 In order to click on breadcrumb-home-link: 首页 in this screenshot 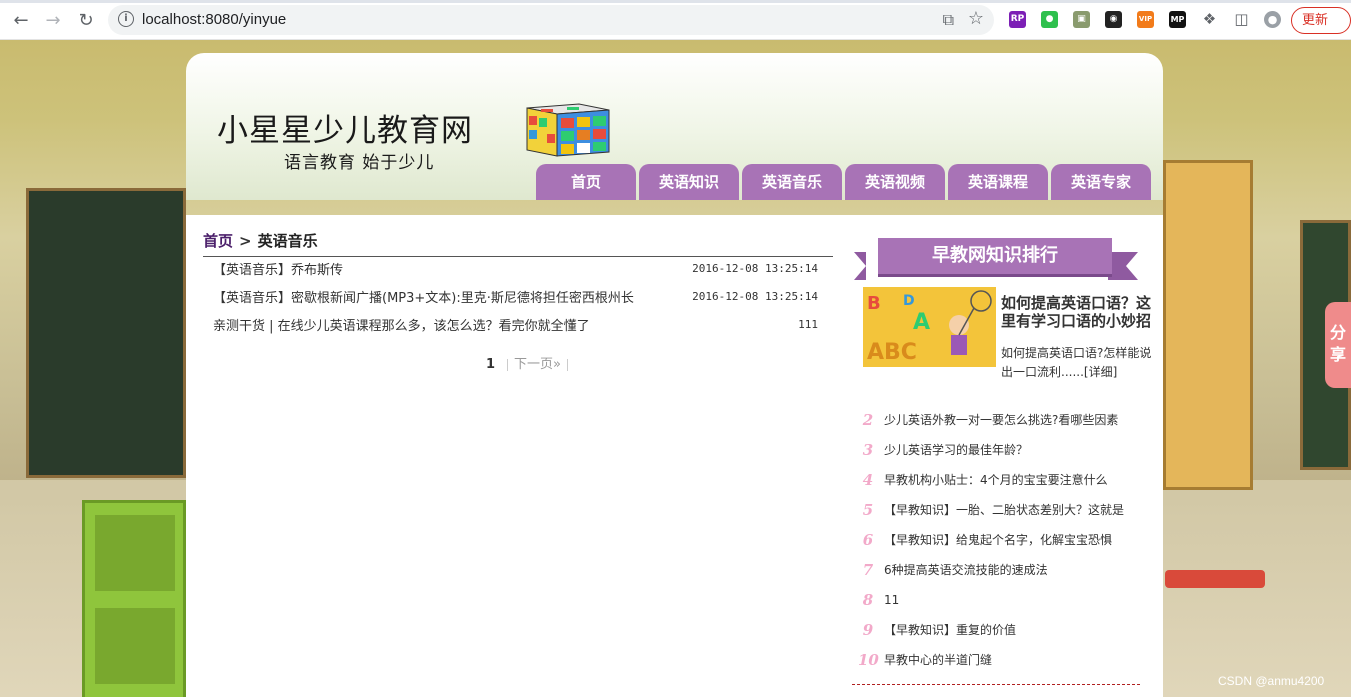, I will do `click(218, 241)`.